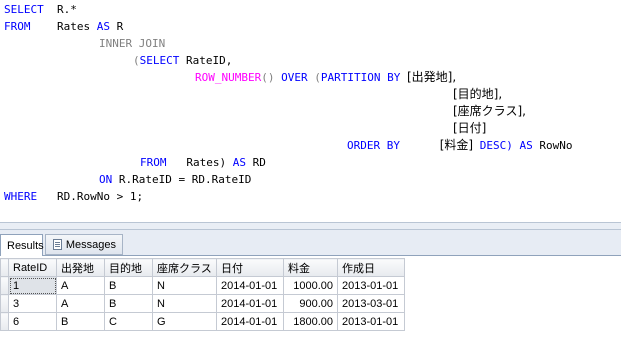 This screenshot has height=337, width=621. I want to click on select-expression: R.*, so click(67, 9).